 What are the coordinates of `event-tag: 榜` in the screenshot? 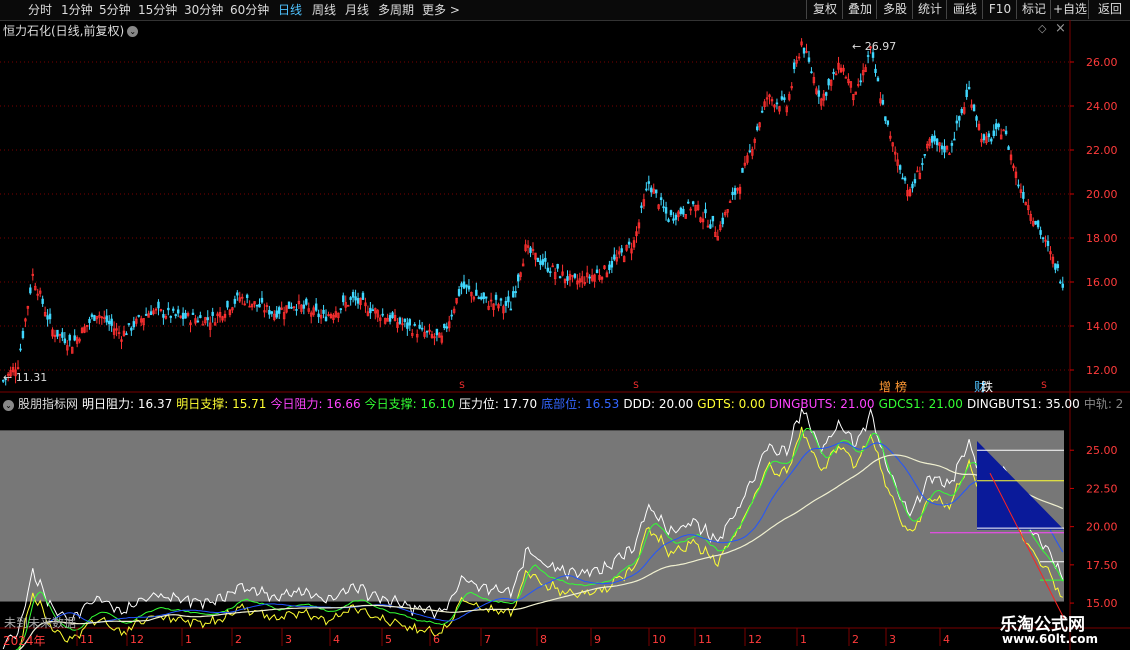 It's located at (901, 386).